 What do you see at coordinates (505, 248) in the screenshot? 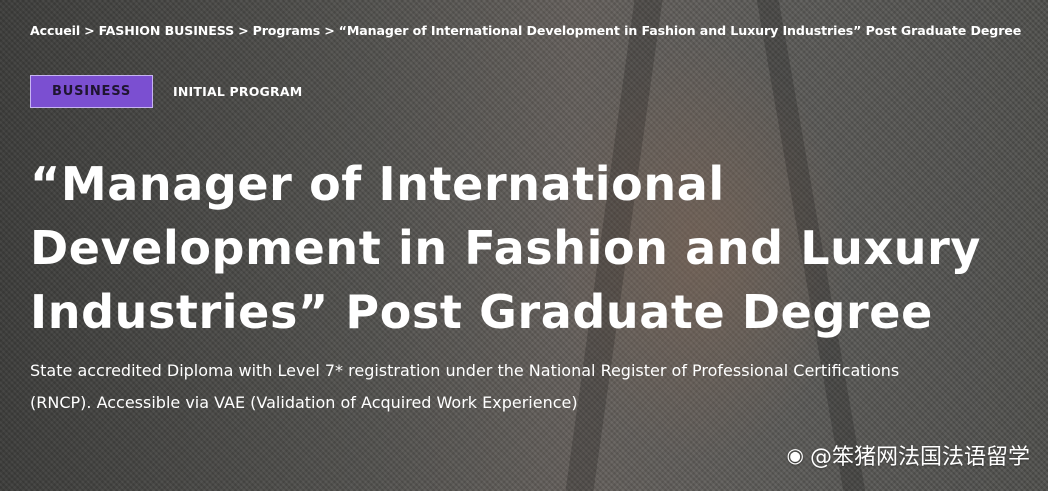
I see `page-title-line: Development in Fashion and Luxury` at bounding box center [505, 248].